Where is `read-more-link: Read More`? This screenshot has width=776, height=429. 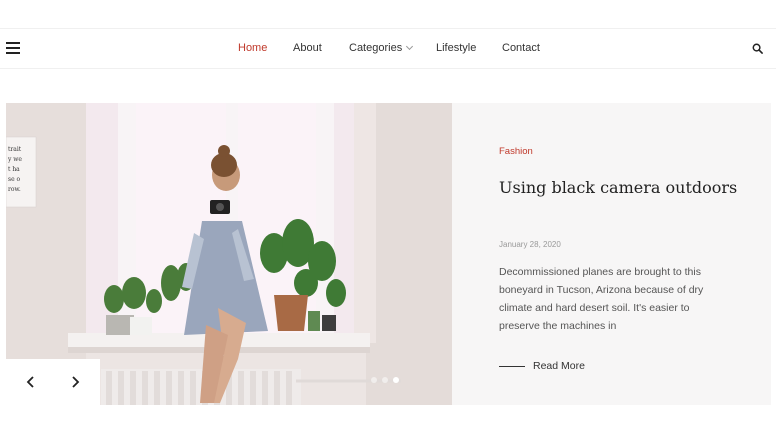 read-more-link: Read More is located at coordinates (542, 366).